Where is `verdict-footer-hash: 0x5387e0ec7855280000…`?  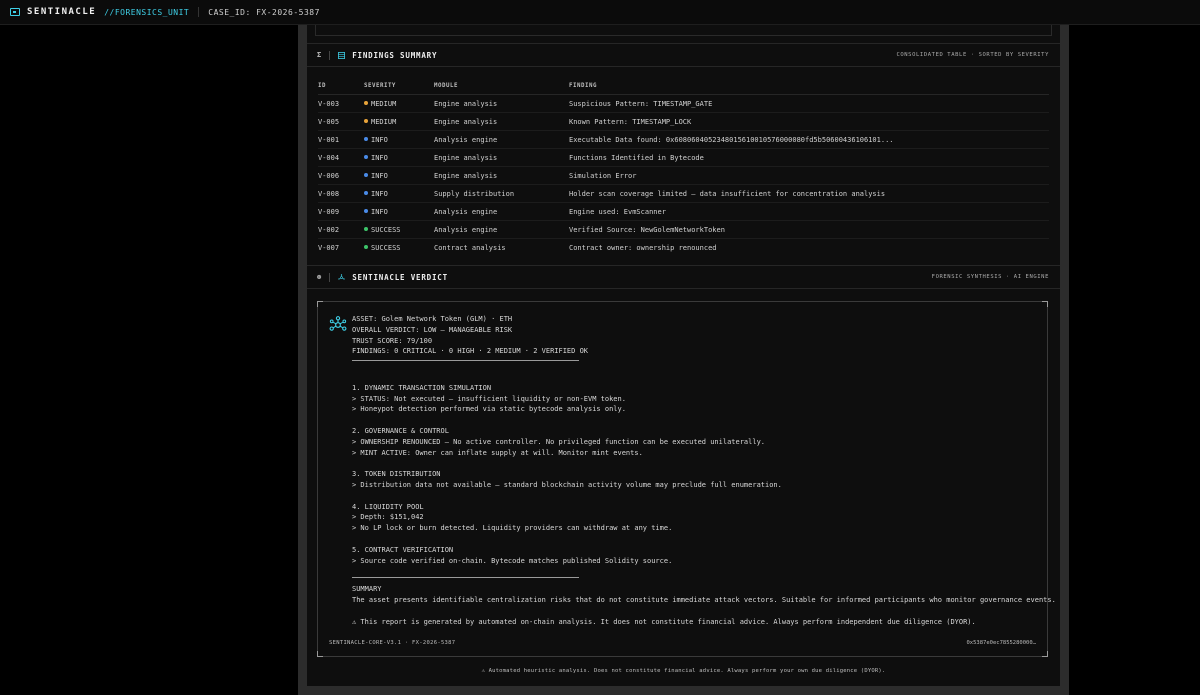 verdict-footer-hash: 0x5387e0ec7855280000… is located at coordinates (1001, 643).